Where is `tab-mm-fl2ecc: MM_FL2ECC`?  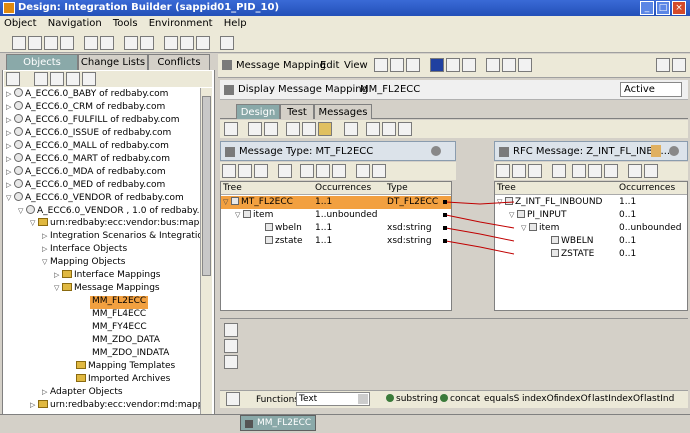
tab-mm-fl2ecc: MM_FL2ECC is located at coordinates (278, 423).